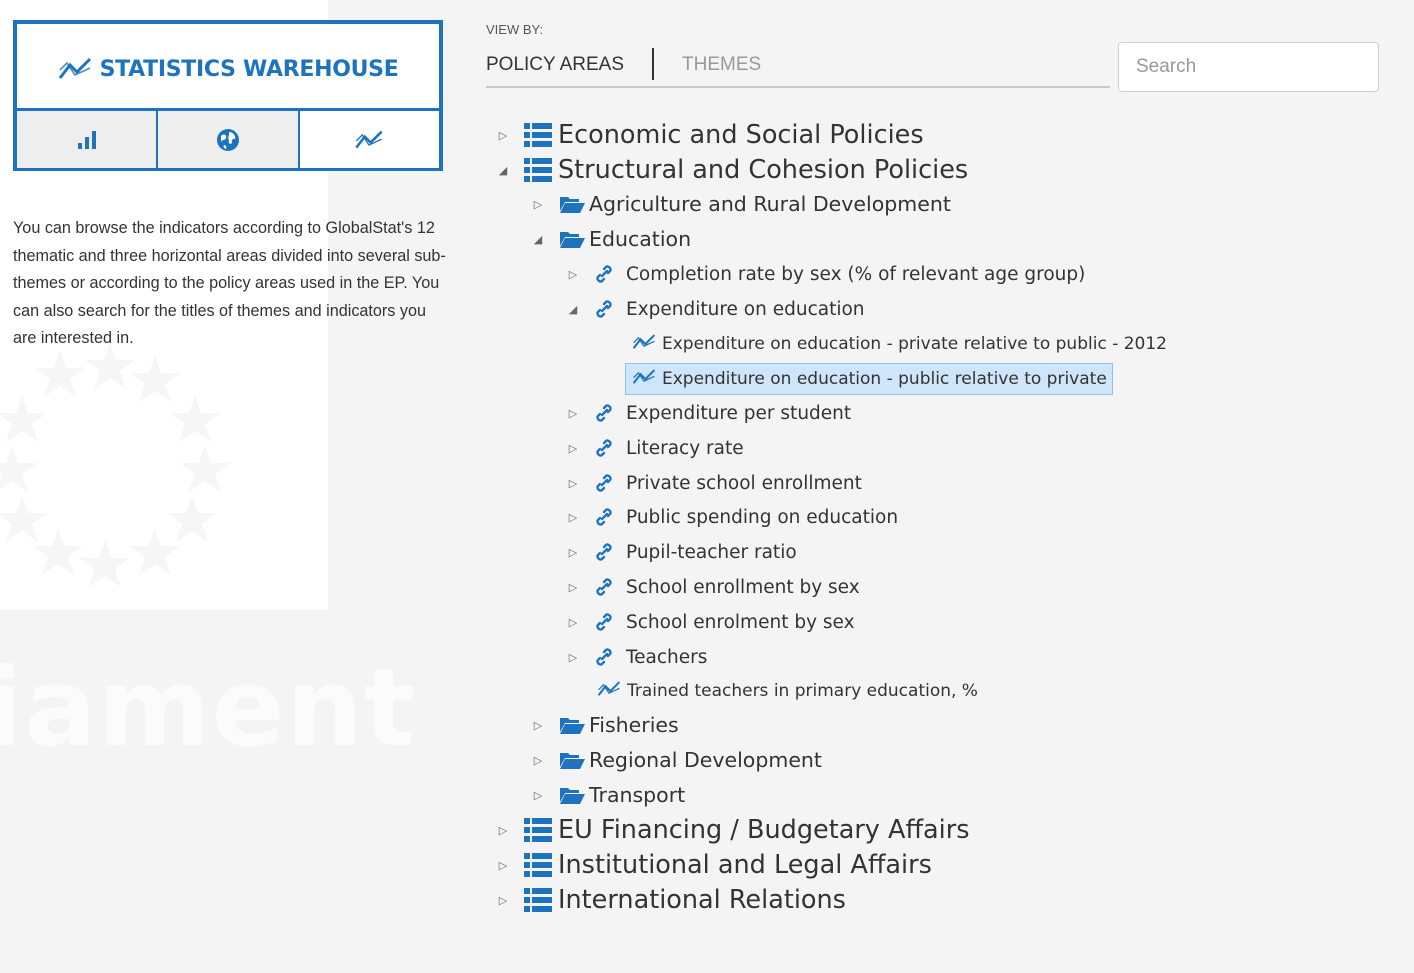 This screenshot has width=1414, height=973. What do you see at coordinates (740, 622) in the screenshot?
I see `tree-node-label: School enrolment by sex` at bounding box center [740, 622].